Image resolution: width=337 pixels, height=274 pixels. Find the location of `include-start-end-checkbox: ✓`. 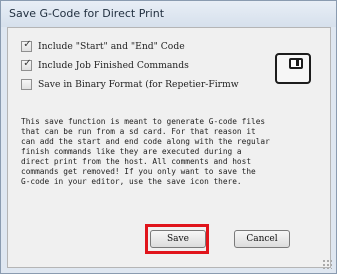

include-start-end-checkbox: ✓ is located at coordinates (26, 45).